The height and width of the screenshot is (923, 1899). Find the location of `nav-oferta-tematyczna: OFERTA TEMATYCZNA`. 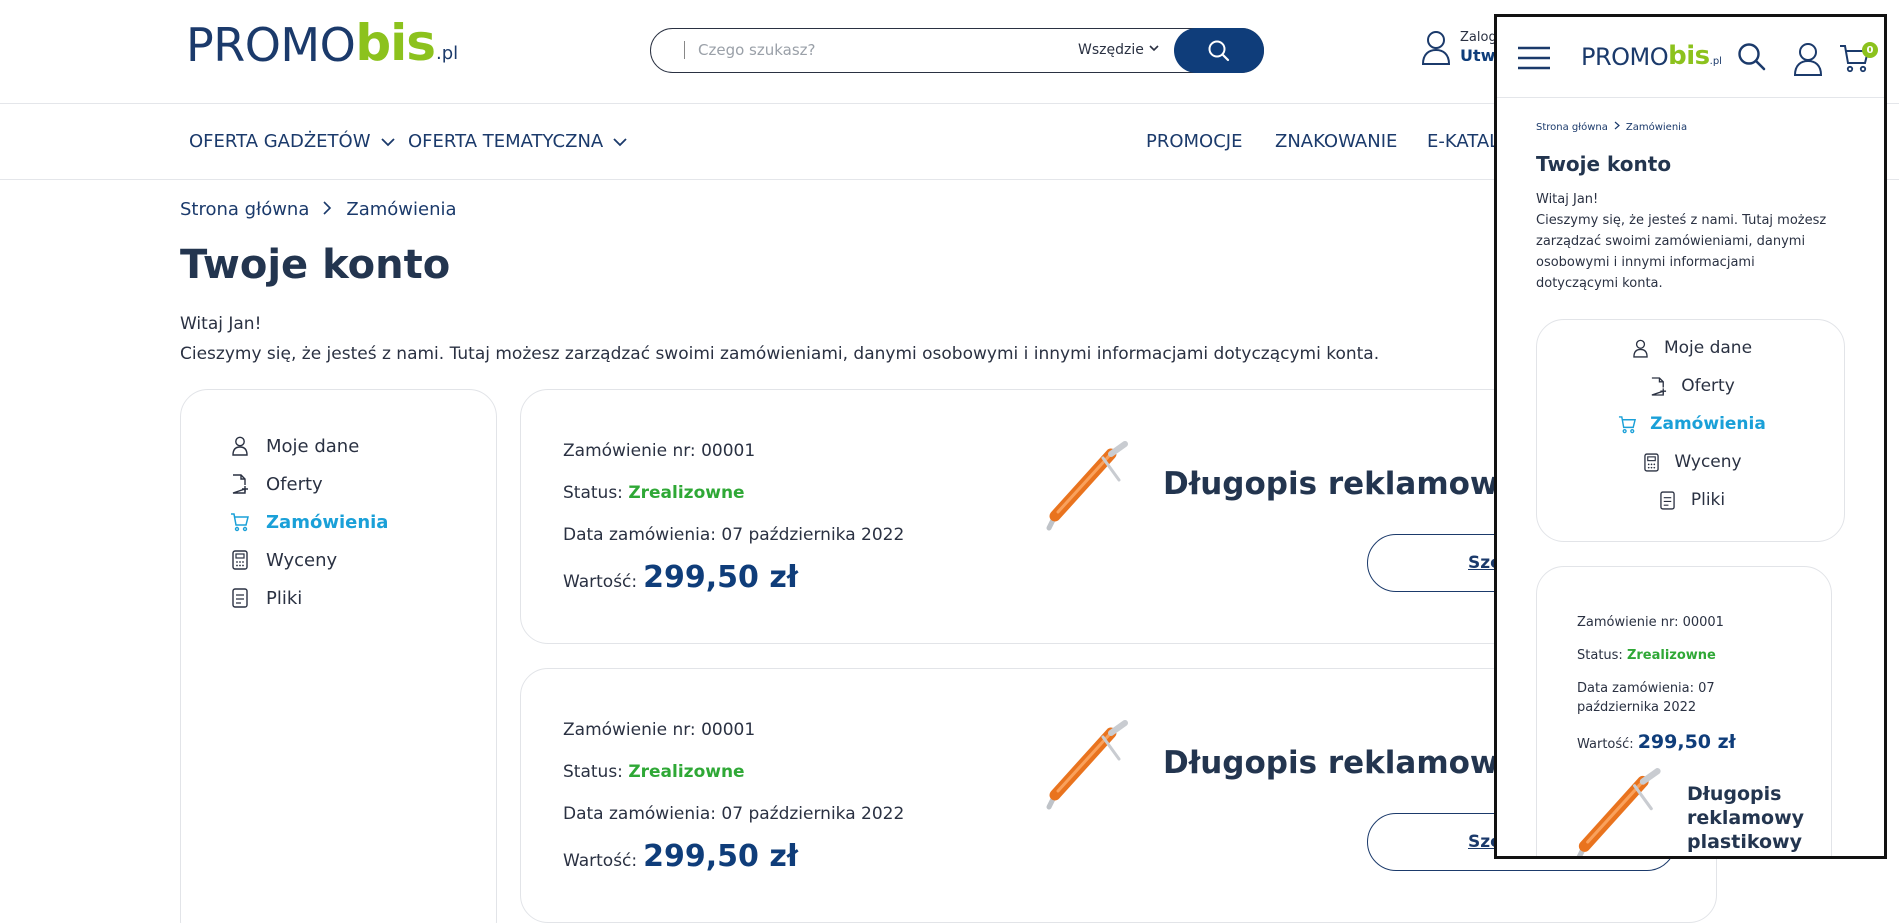

nav-oferta-tematyczna: OFERTA TEMATYCZNA is located at coordinates (517, 141).